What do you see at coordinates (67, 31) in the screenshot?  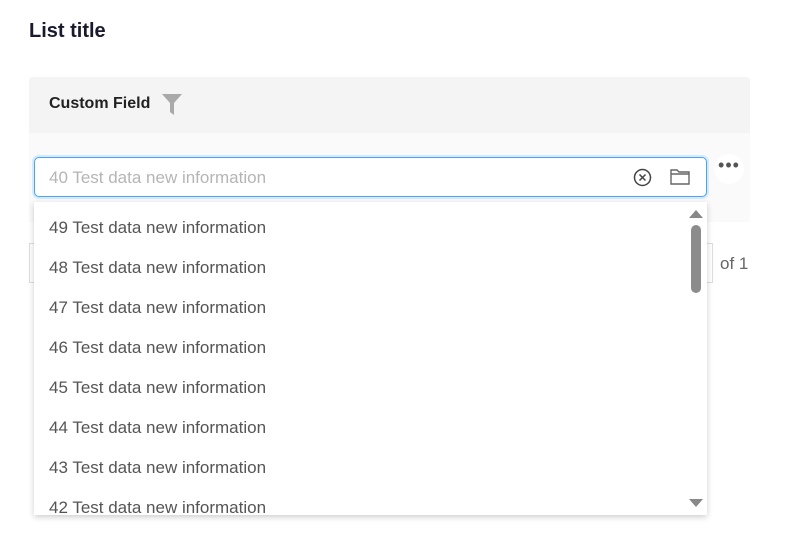 I see `list-title: List title` at bounding box center [67, 31].